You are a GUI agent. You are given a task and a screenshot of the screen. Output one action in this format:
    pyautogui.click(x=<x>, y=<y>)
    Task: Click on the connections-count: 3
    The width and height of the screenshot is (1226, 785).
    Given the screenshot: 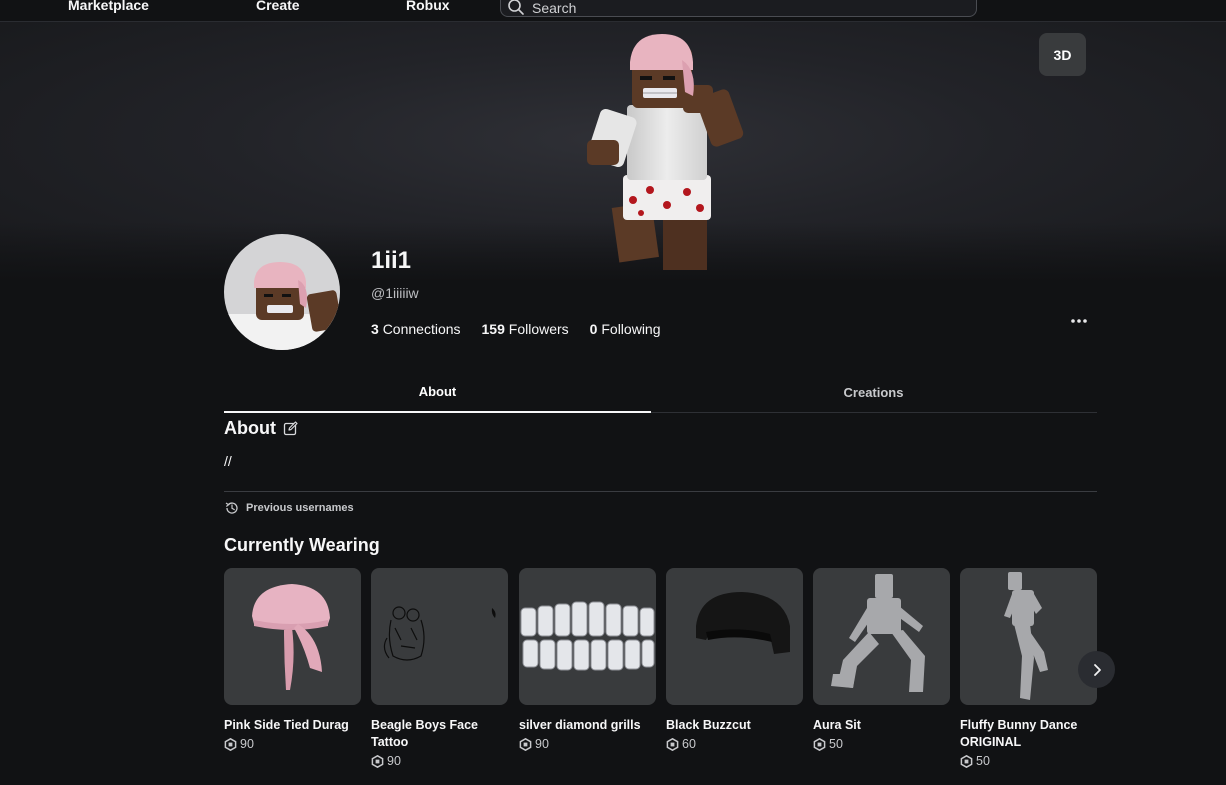 What is the action you would take?
    pyautogui.click(x=375, y=329)
    